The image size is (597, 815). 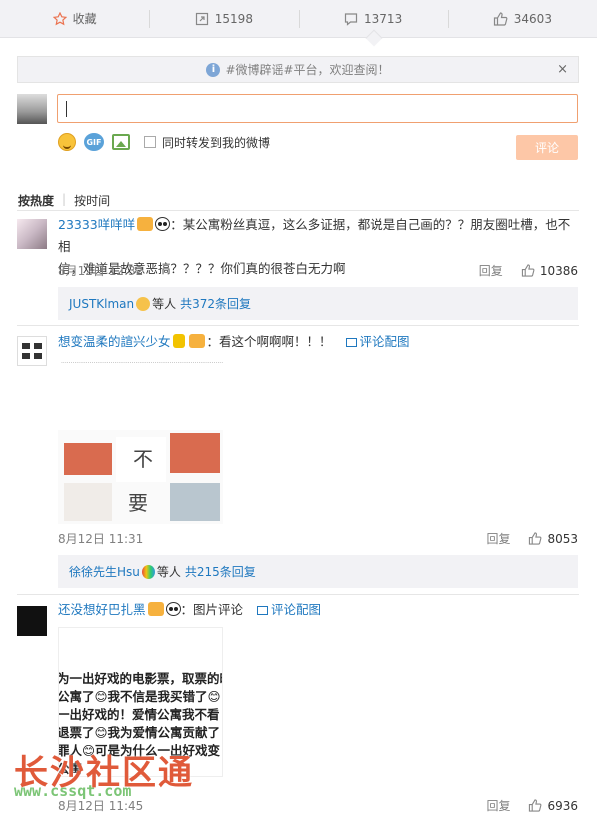 What do you see at coordinates (318, 270) in the screenshot?
I see `comment-meta: 8月12日 12:32 回复 10386` at bounding box center [318, 270].